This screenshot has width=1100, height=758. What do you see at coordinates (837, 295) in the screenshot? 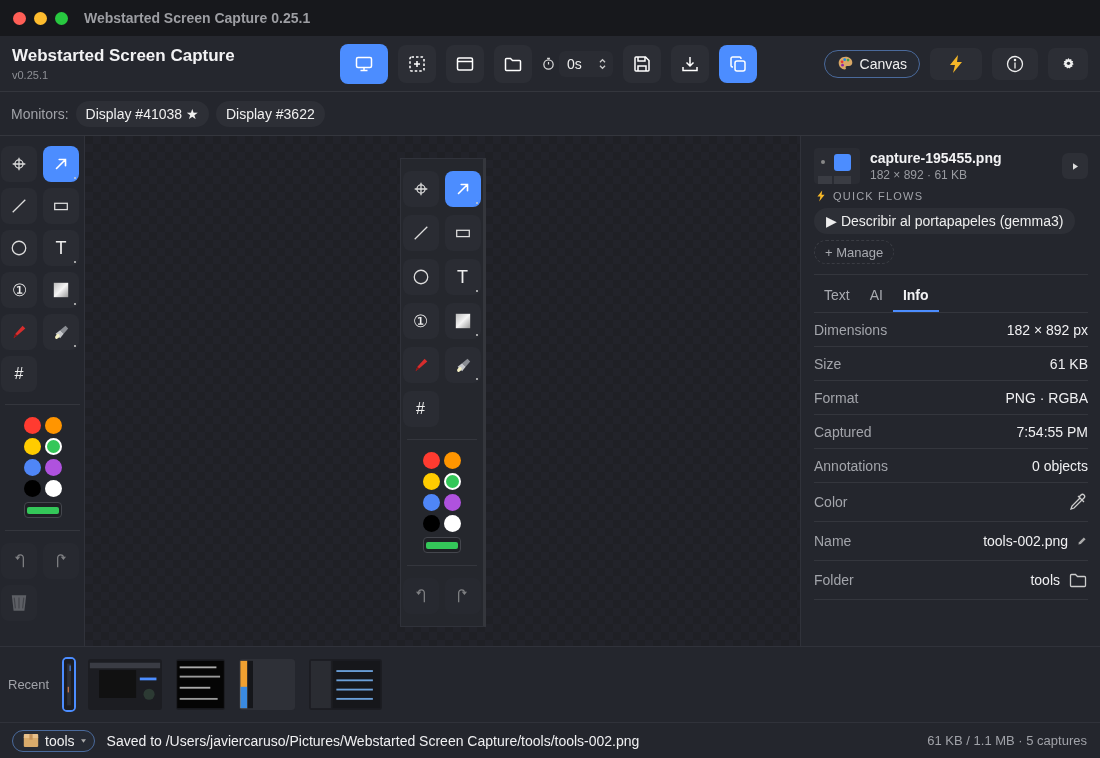
I see `tab: Text` at bounding box center [837, 295].